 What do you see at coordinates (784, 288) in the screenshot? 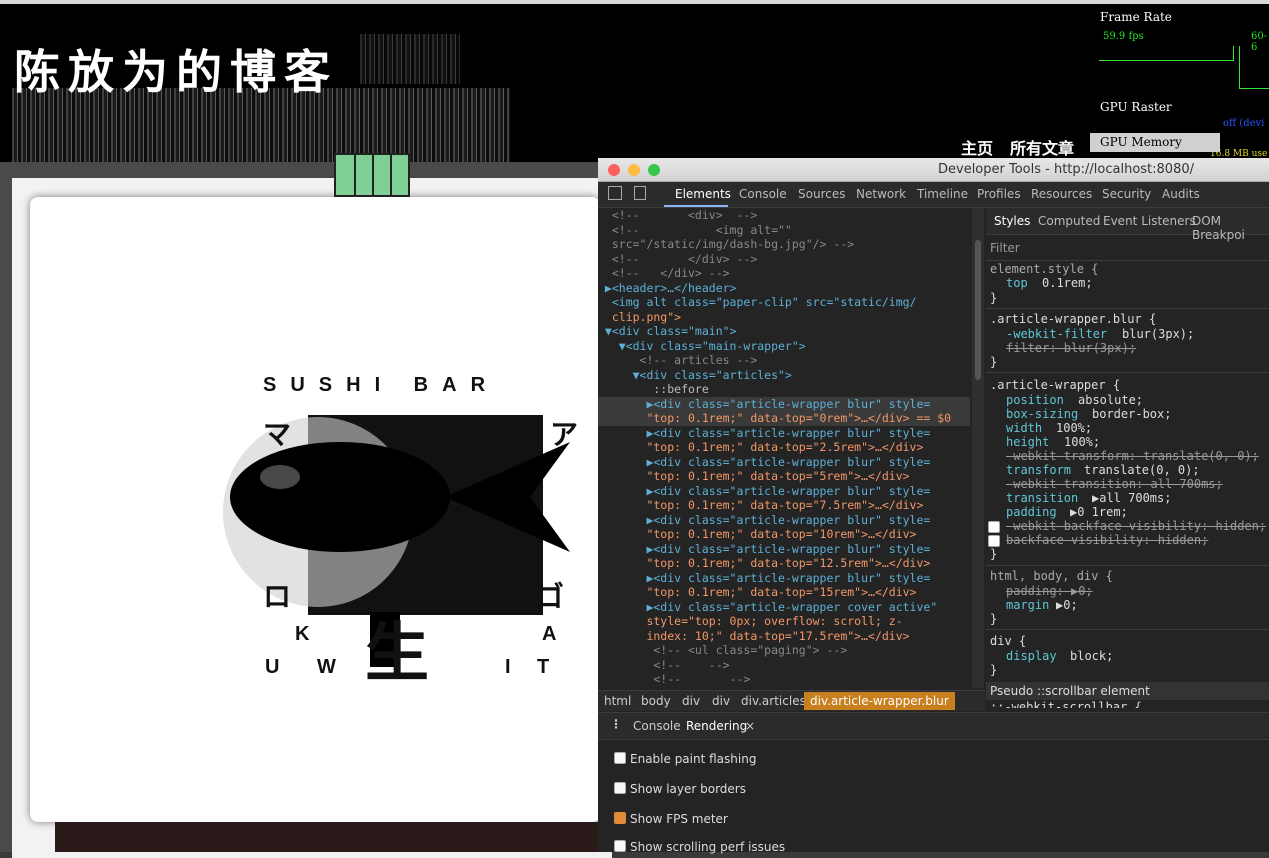
I see `dom-line: ▶<header>…</header>` at bounding box center [784, 288].